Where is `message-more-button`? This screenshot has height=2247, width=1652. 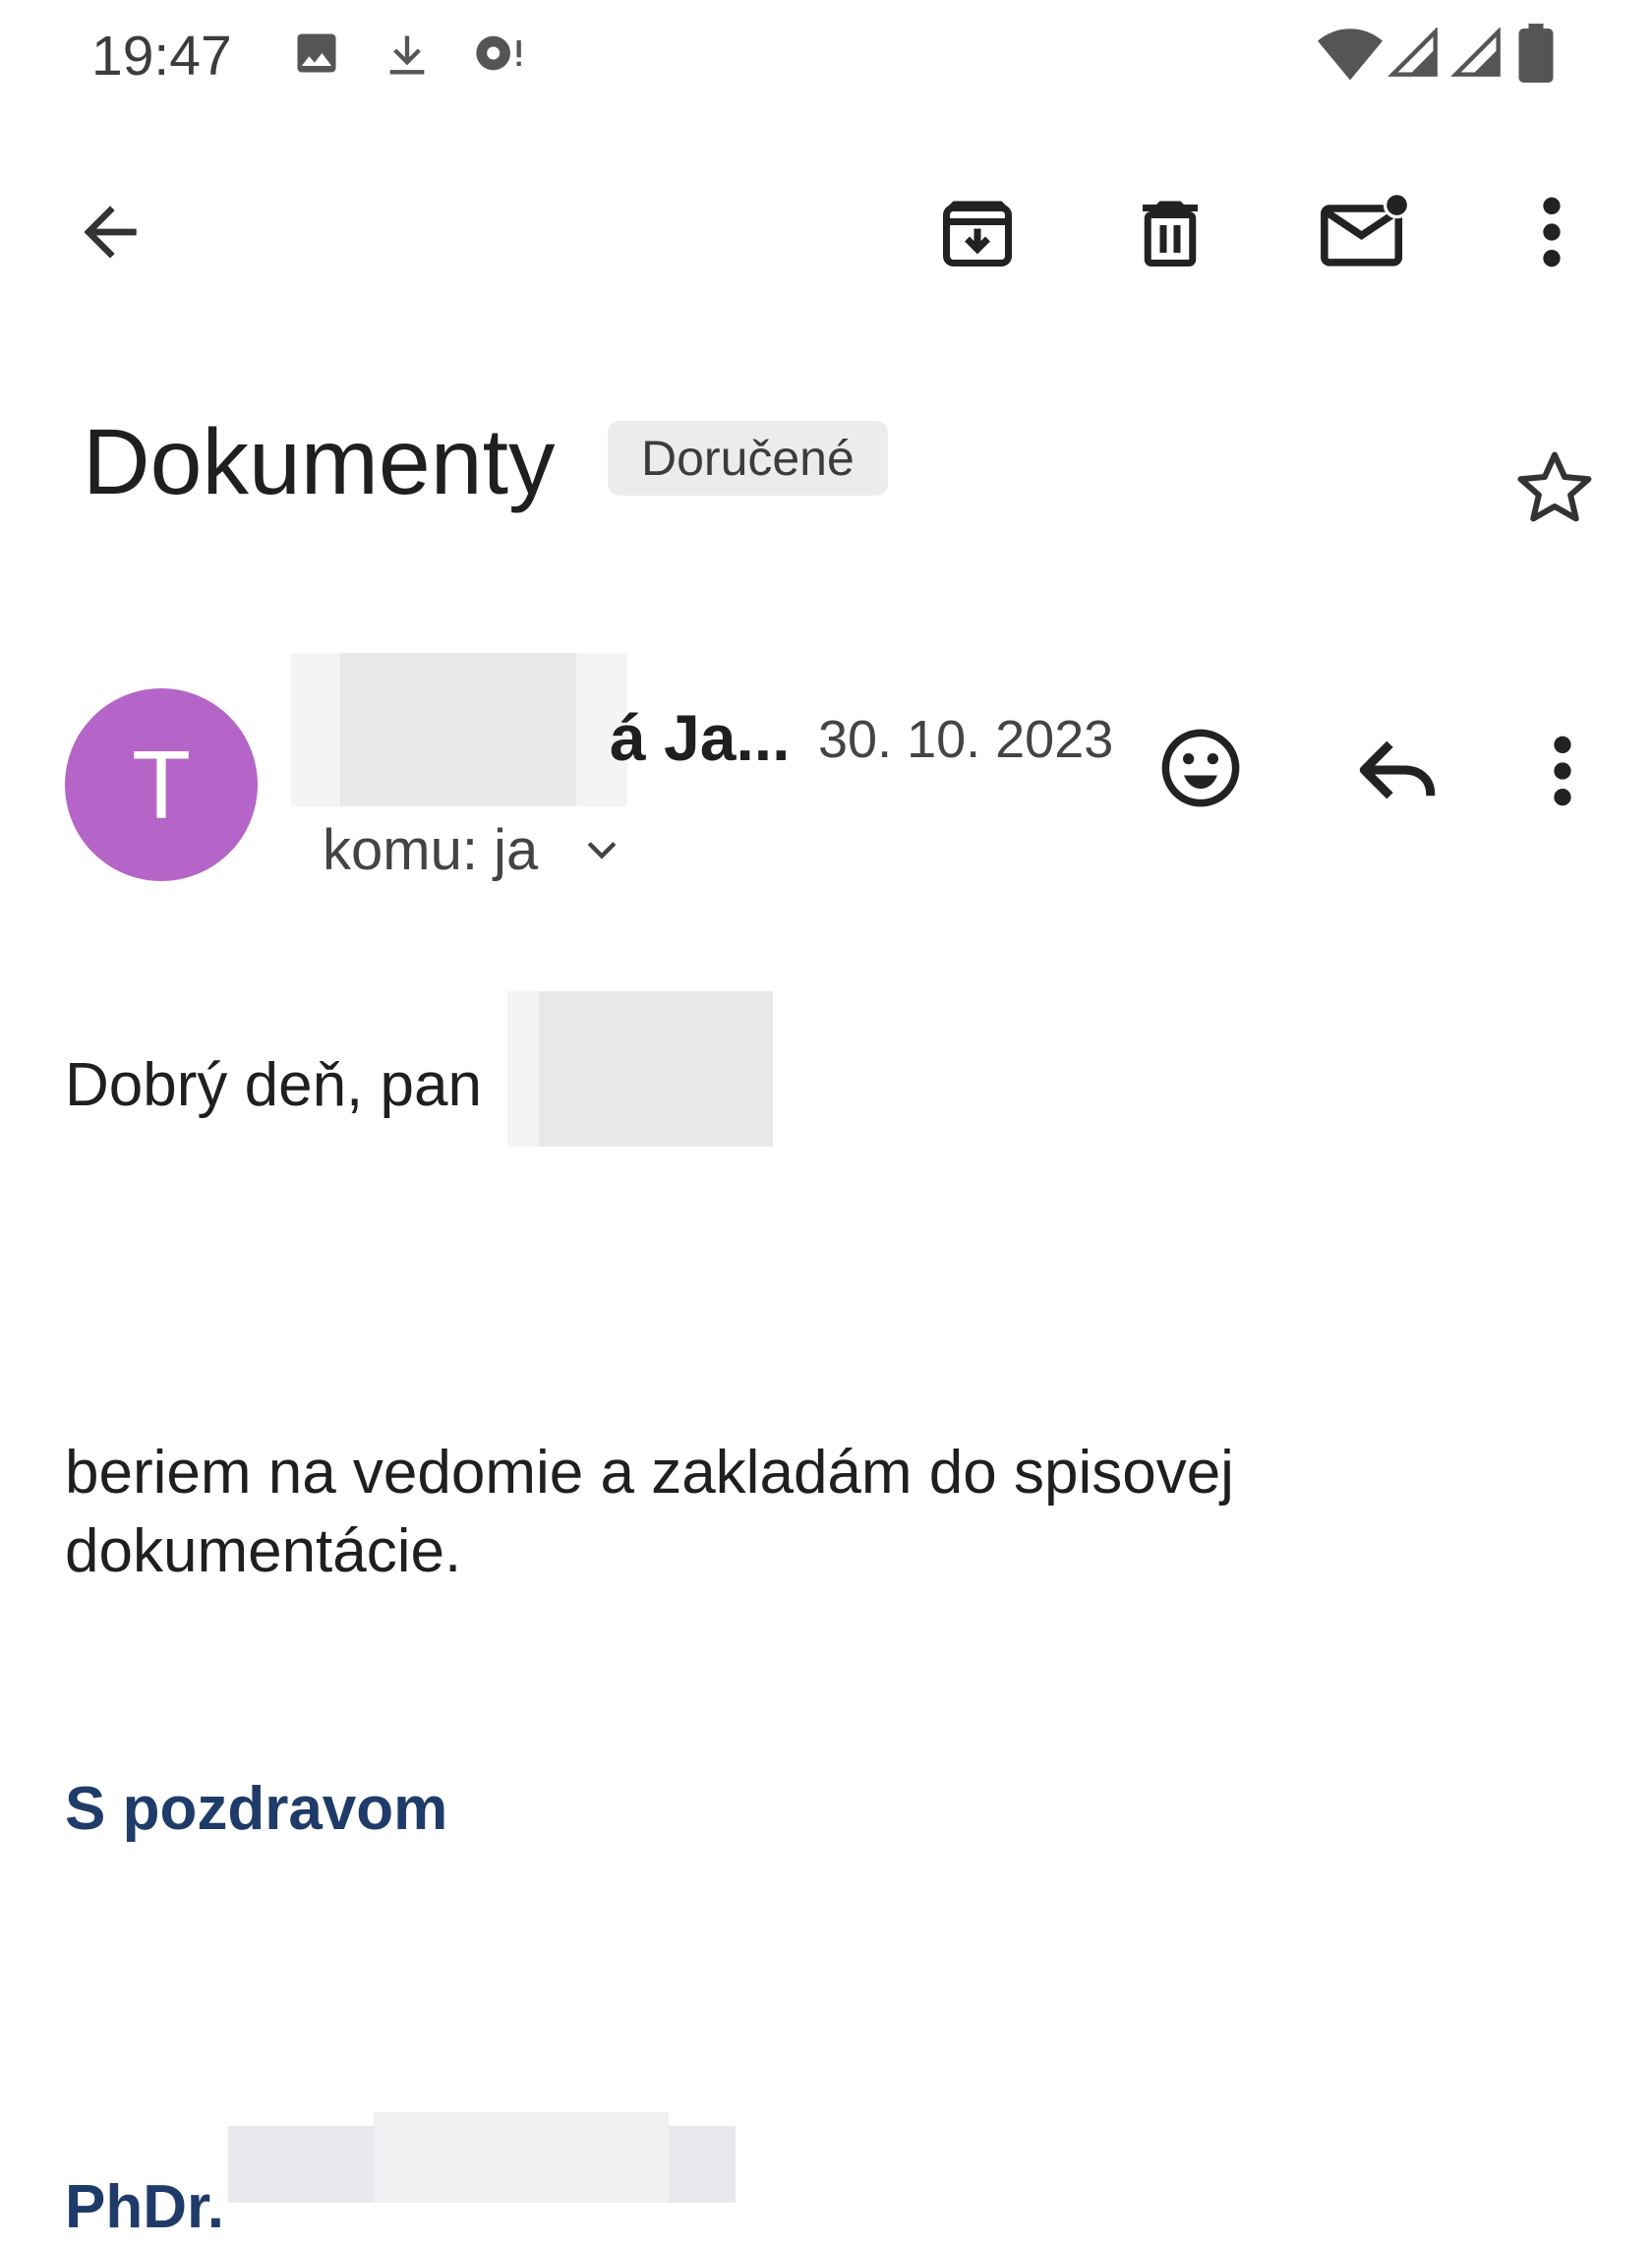 message-more-button is located at coordinates (1562, 771).